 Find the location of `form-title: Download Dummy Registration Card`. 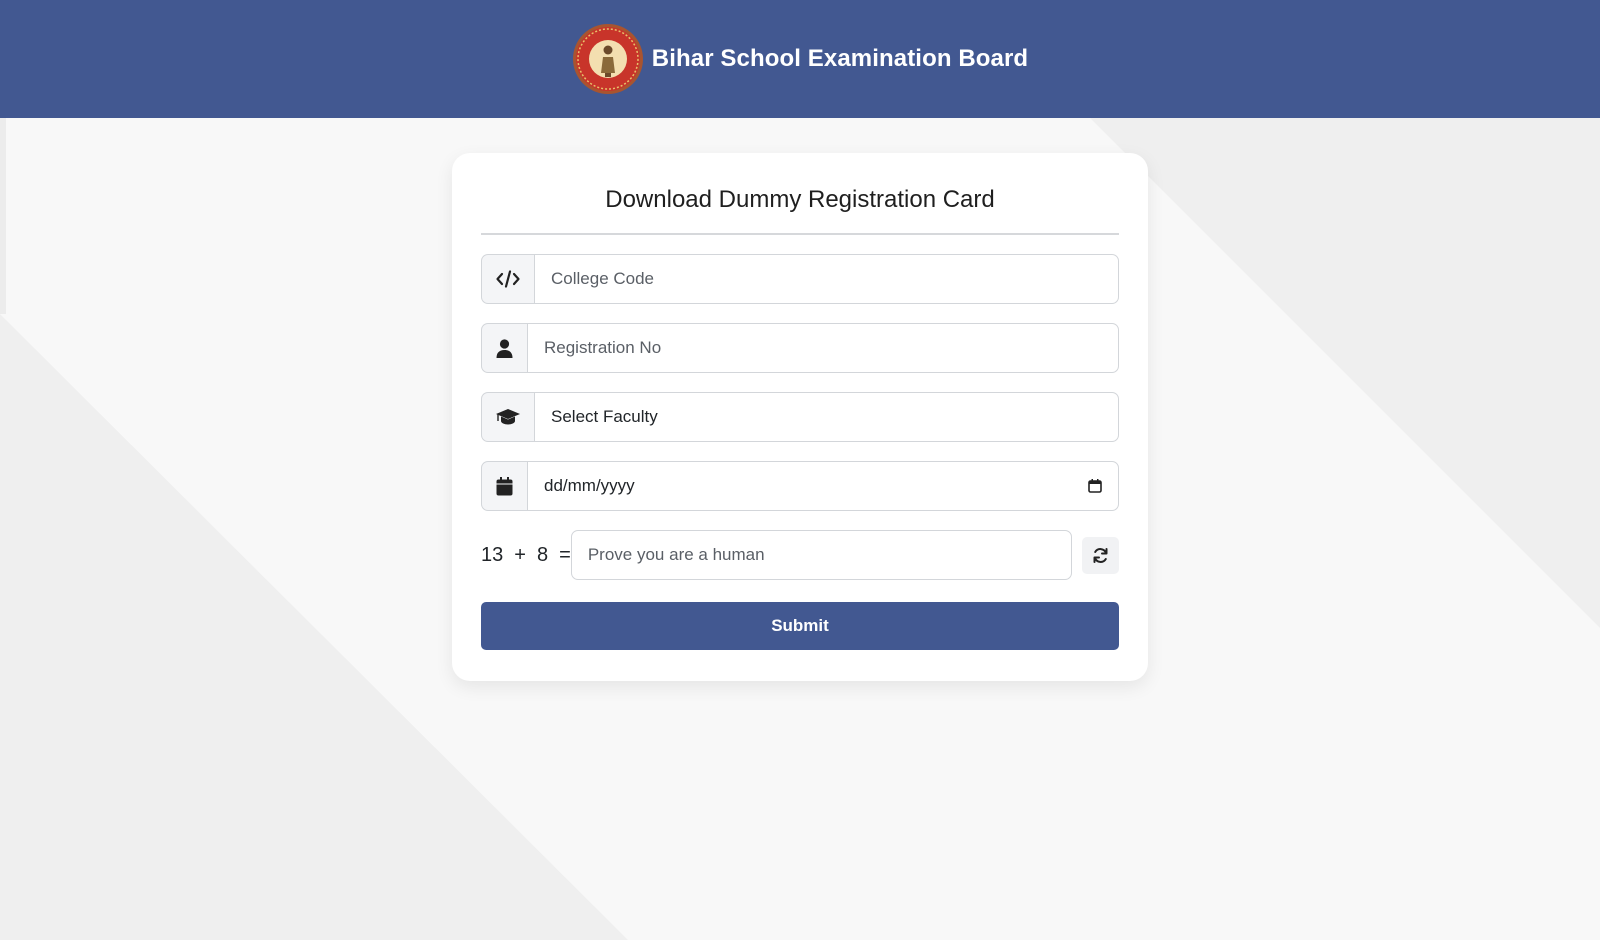

form-title: Download Dummy Registration Card is located at coordinates (800, 199).